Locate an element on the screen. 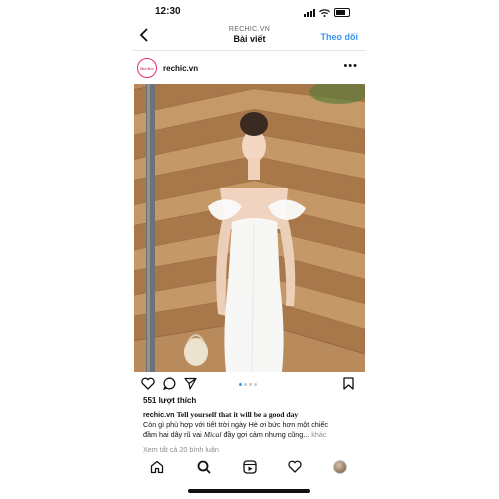  bookmark-icon is located at coordinates (348, 383).